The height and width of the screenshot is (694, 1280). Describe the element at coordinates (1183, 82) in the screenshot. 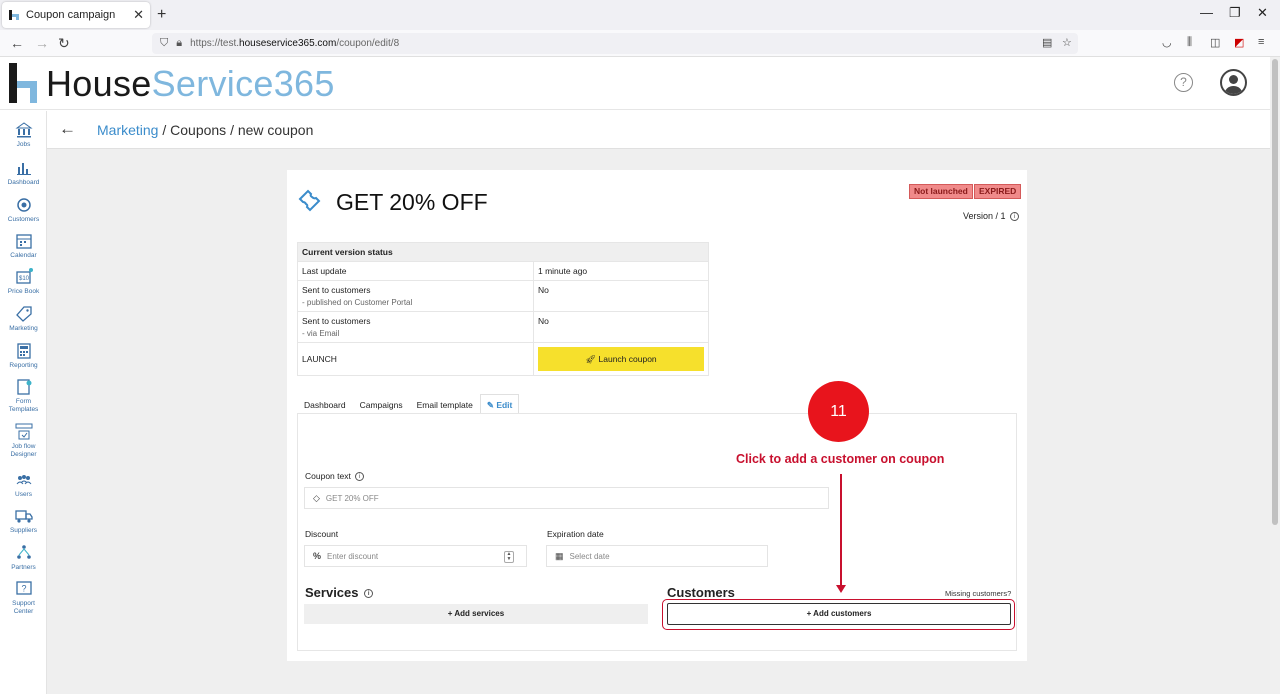

I see `help-icon: ?` at that location.